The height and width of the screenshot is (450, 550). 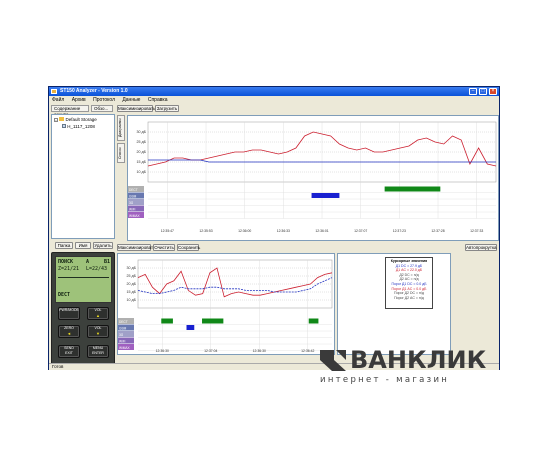 What do you see at coordinates (164, 247) in the screenshot?
I see `clear-button: Очистить` at bounding box center [164, 247].